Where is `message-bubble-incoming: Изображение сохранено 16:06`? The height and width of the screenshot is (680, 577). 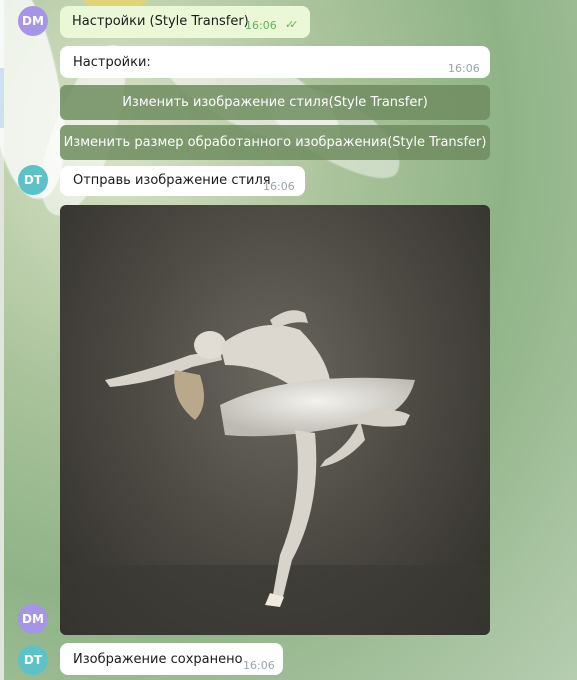 message-bubble-incoming: Изображение сохранено 16:06 is located at coordinates (171, 659).